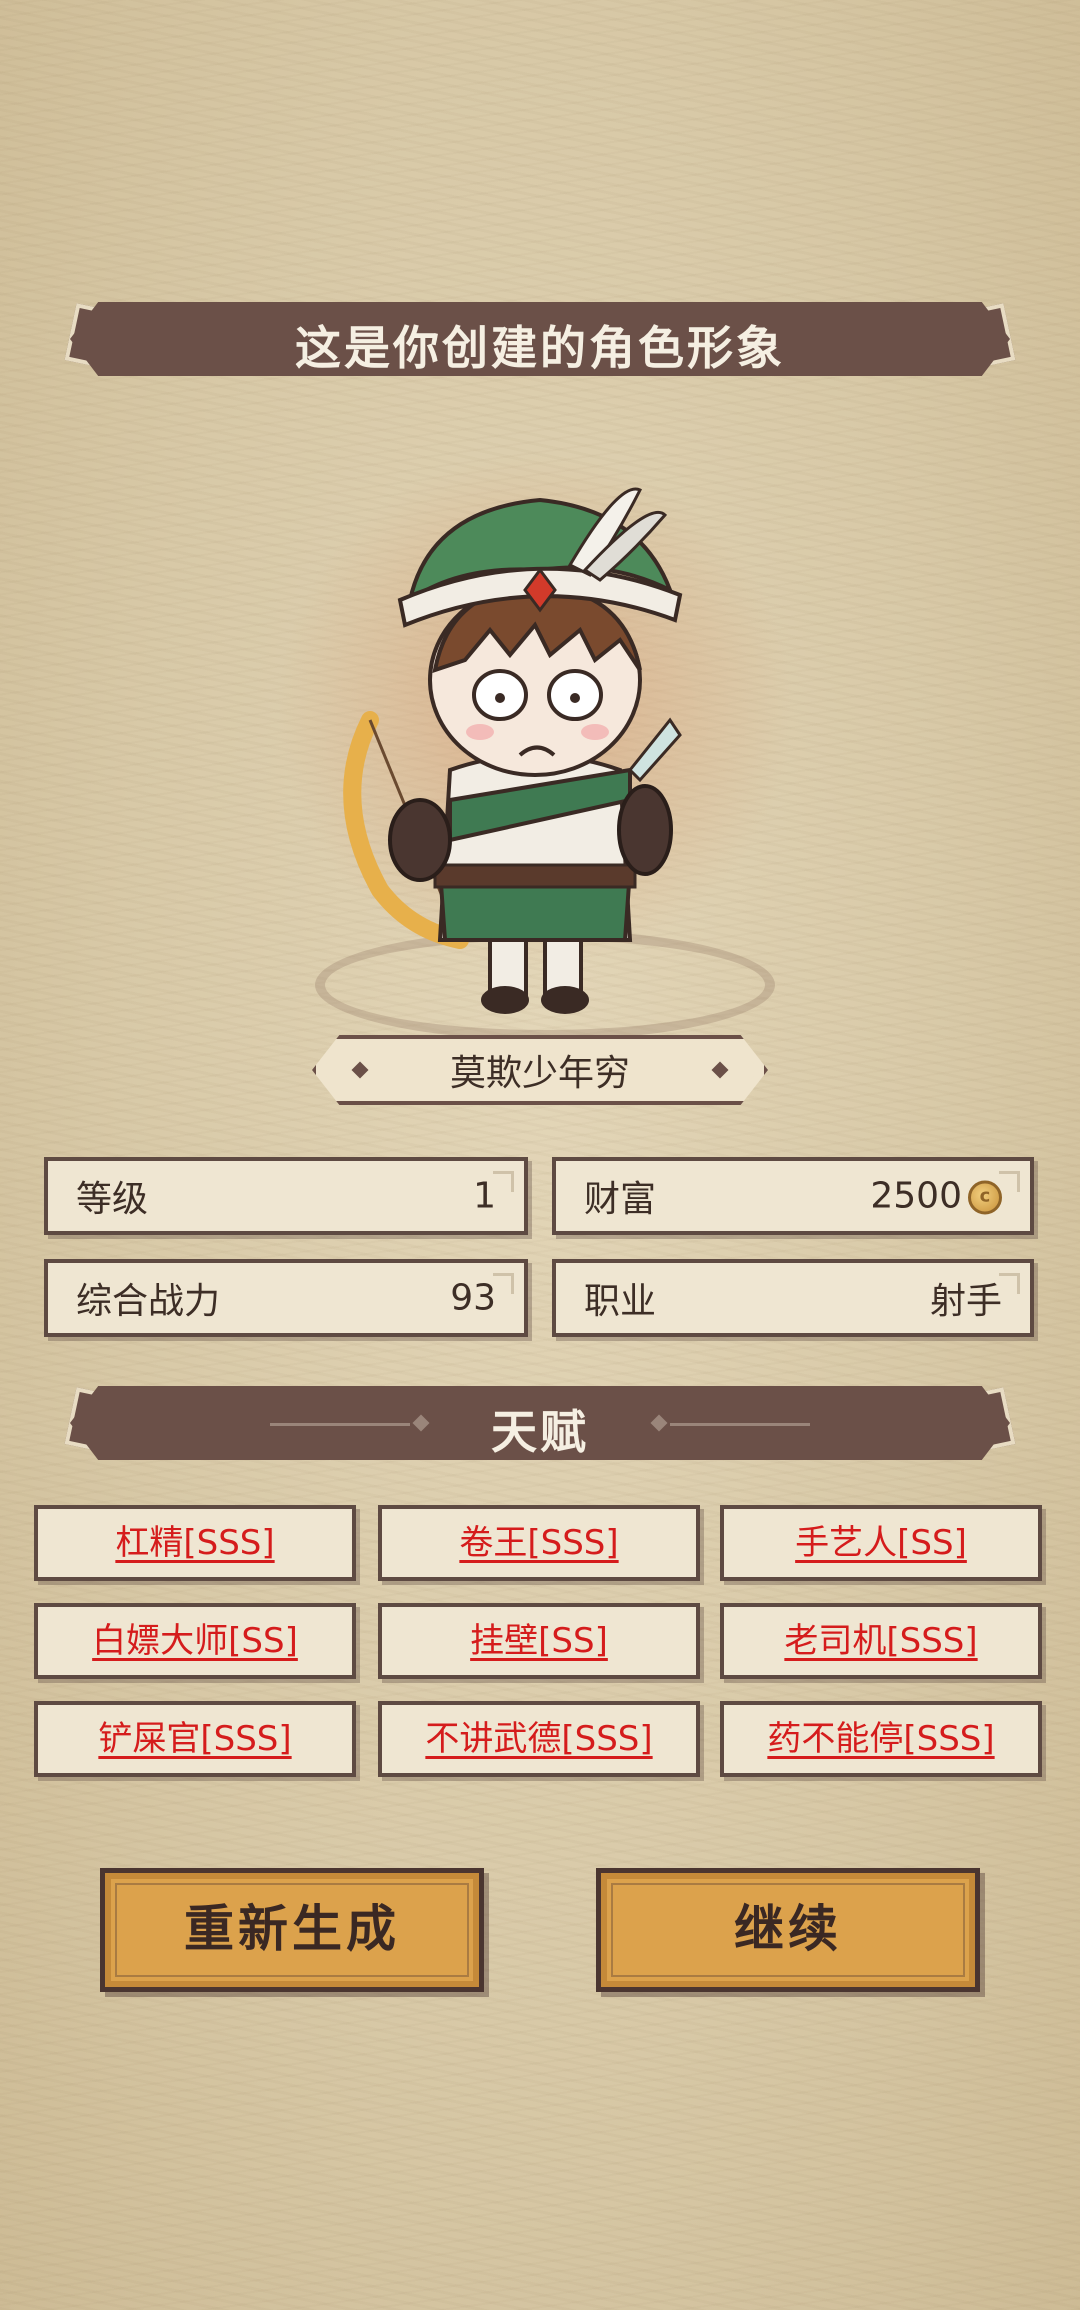 This screenshot has width=1080, height=2310. I want to click on talent-section-title: 天赋, so click(540, 1432).